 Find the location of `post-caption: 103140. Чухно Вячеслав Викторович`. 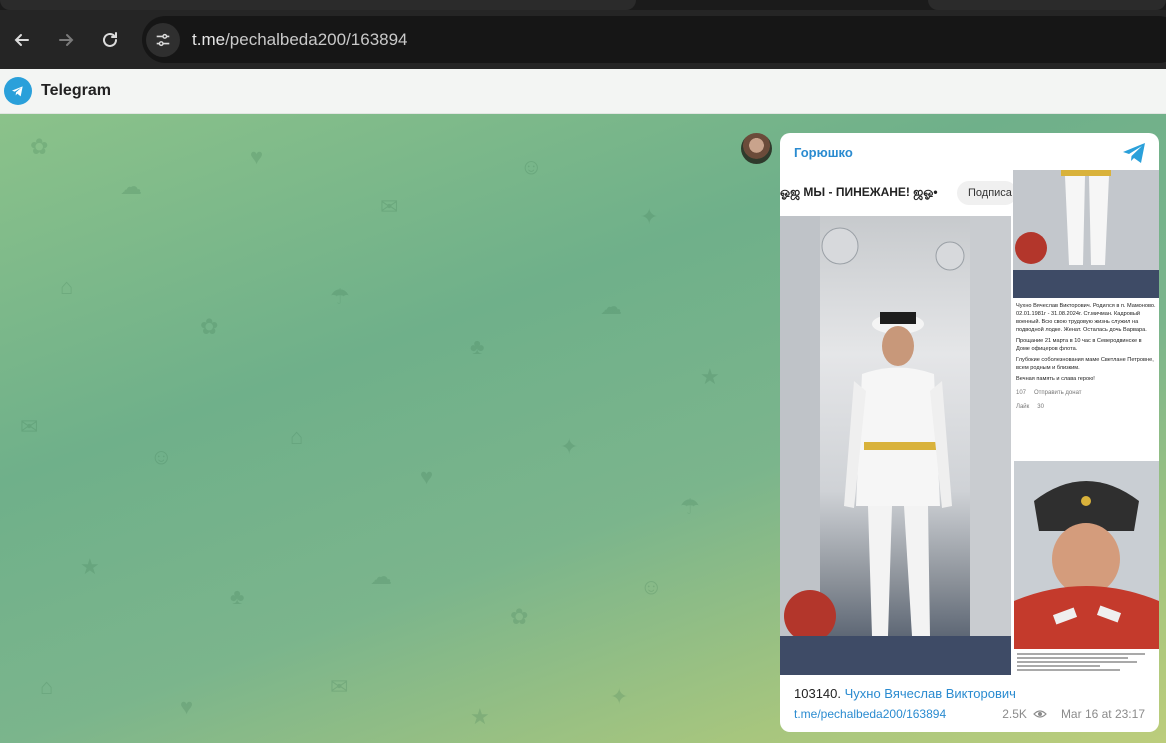

post-caption: 103140. Чухно Вячеслав Викторович is located at coordinates (905, 693).